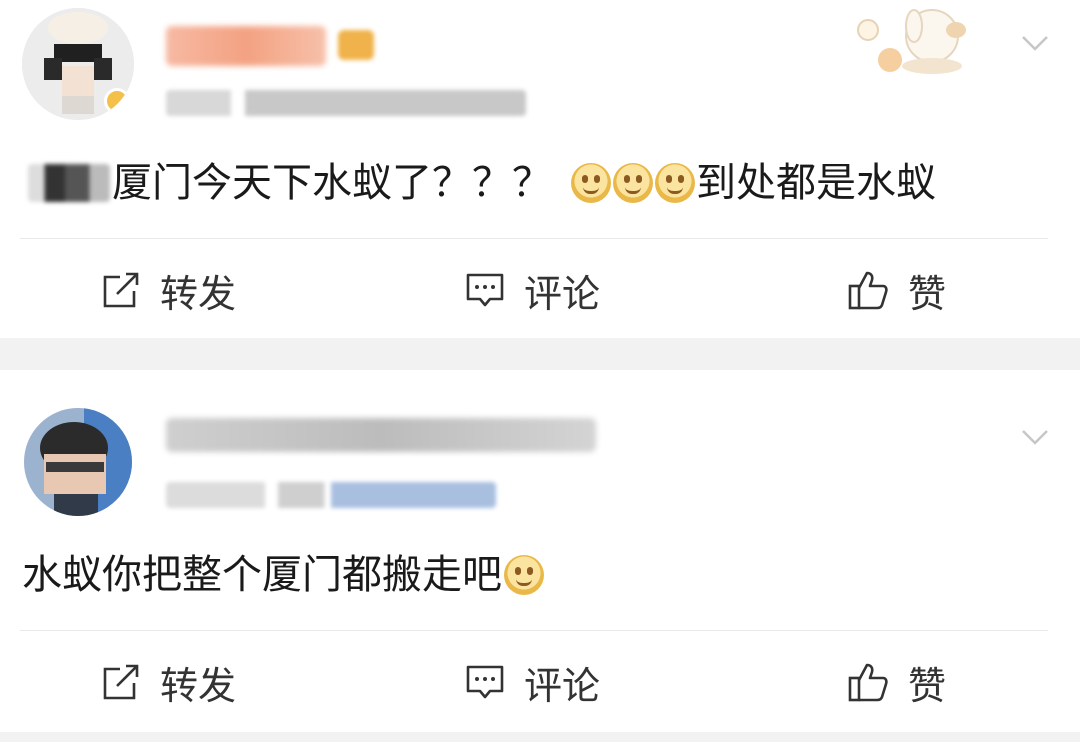  I want to click on vip-crown-icon, so click(356, 45).